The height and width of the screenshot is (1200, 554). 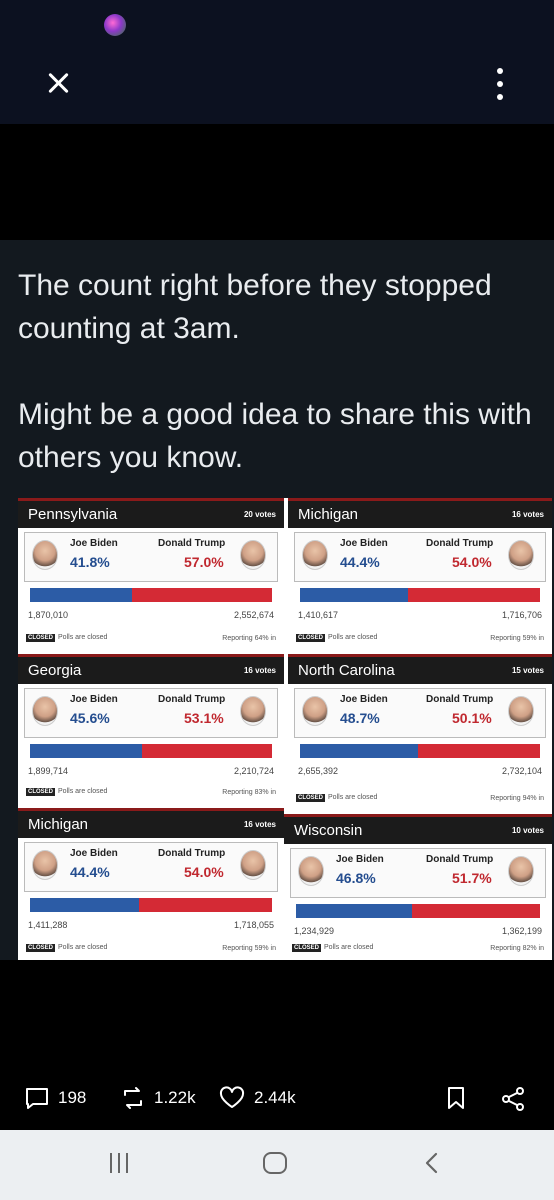 I want to click on share-icon, so click(x=513, y=1099).